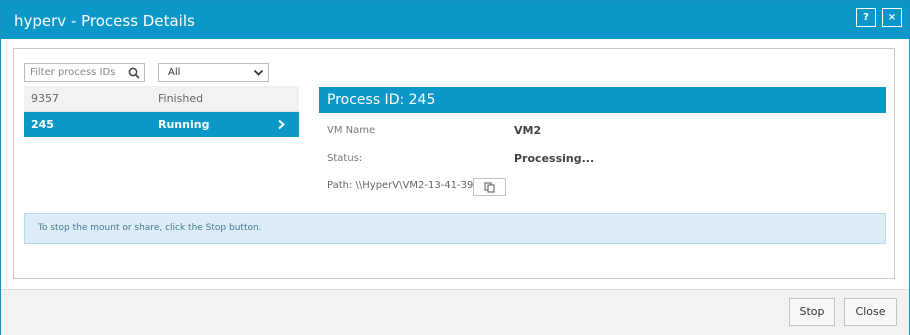  I want to click on status-filter-select: All, so click(213, 72).